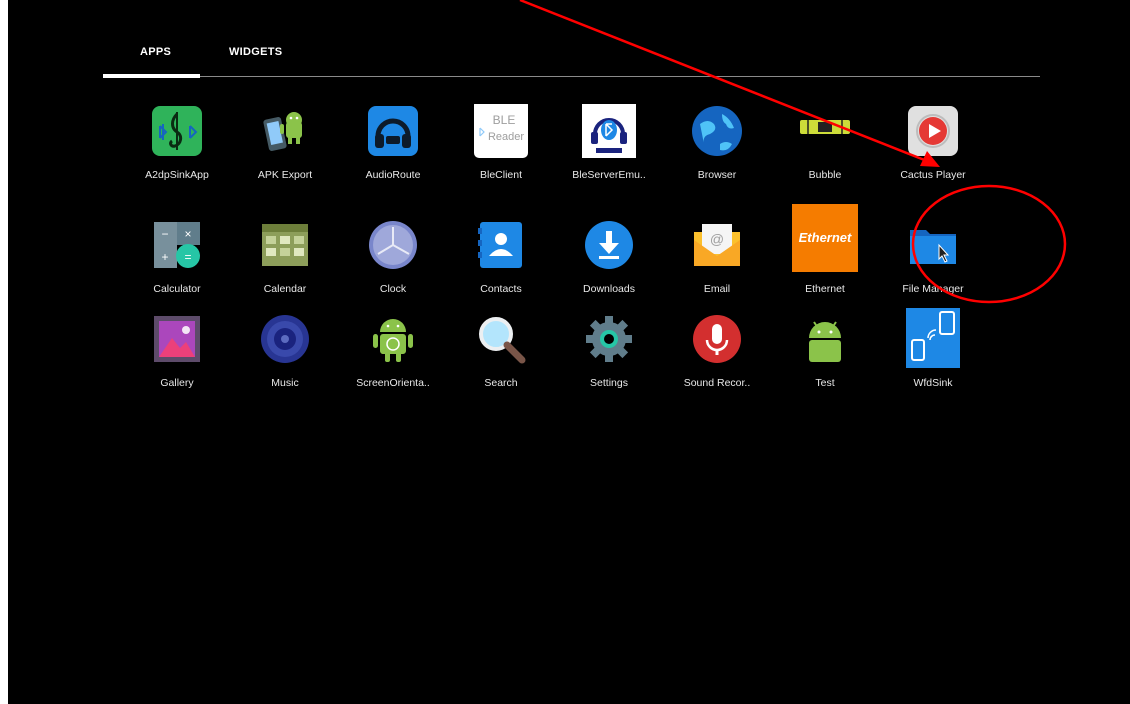 The height and width of the screenshot is (704, 1130). Describe the element at coordinates (609, 339) in the screenshot. I see `settings-gear-icon` at that location.